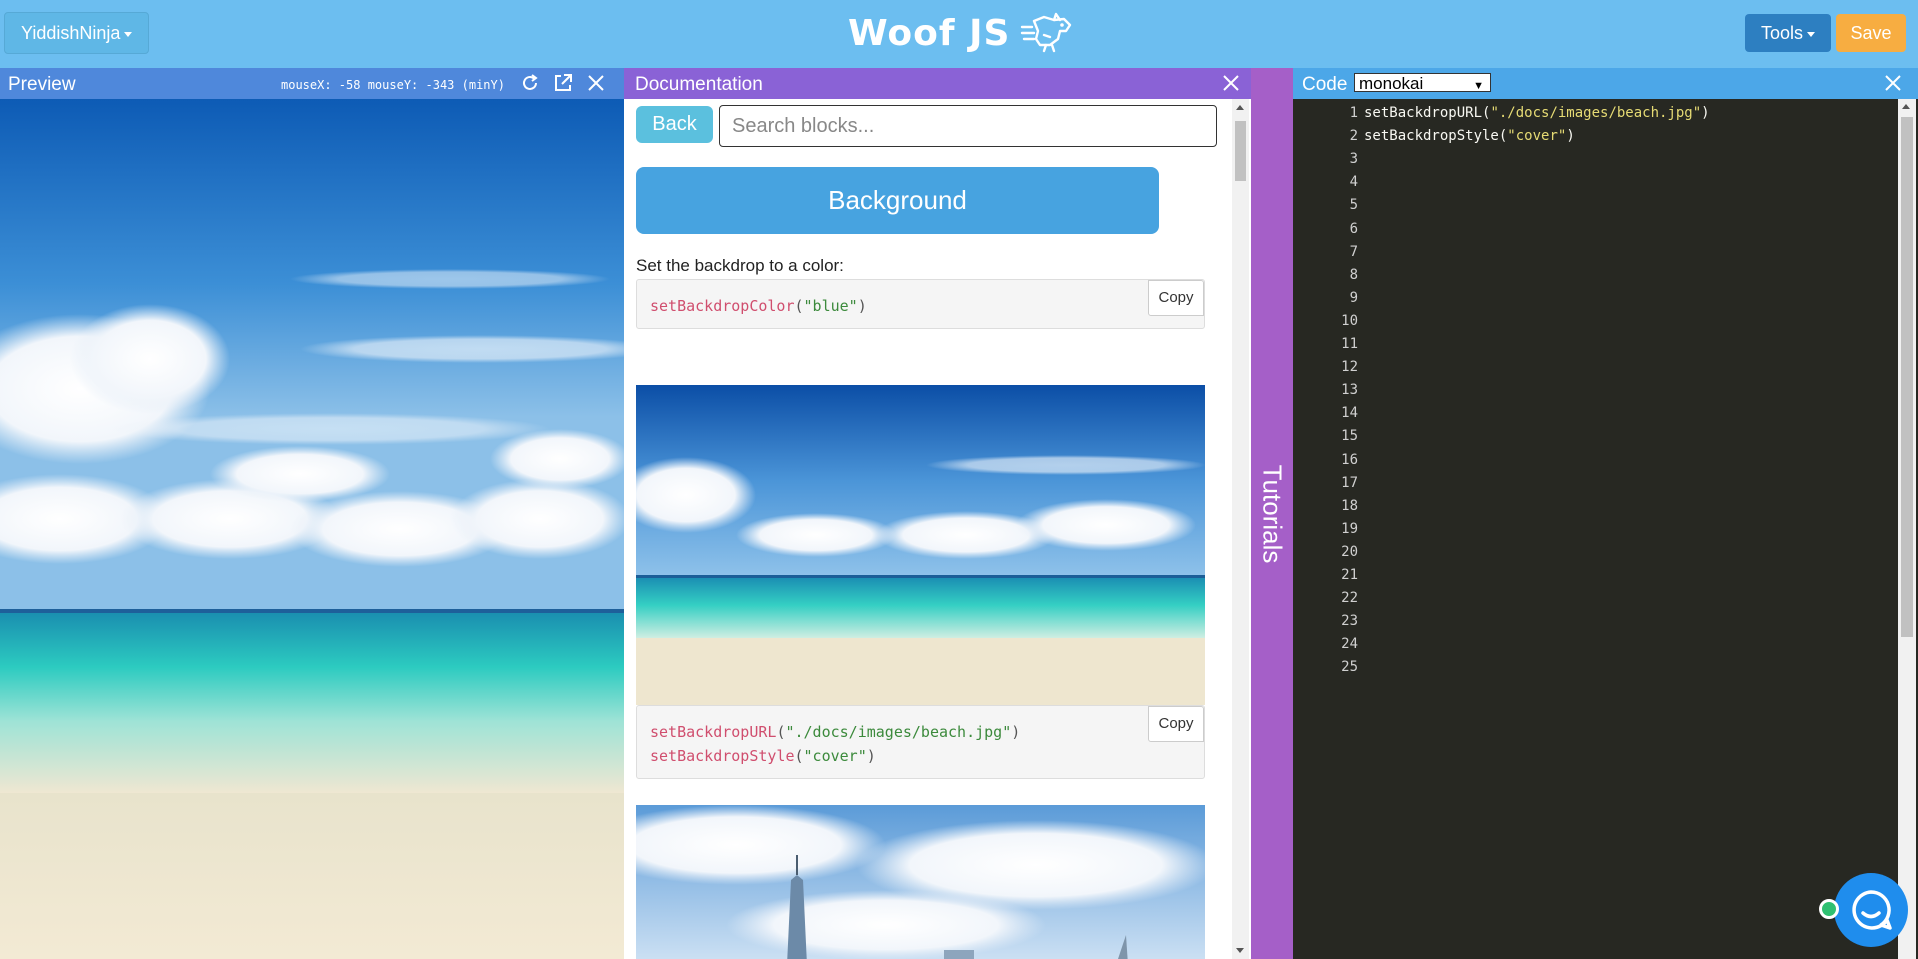  What do you see at coordinates (1349, 667) in the screenshot?
I see `line-number: 25` at bounding box center [1349, 667].